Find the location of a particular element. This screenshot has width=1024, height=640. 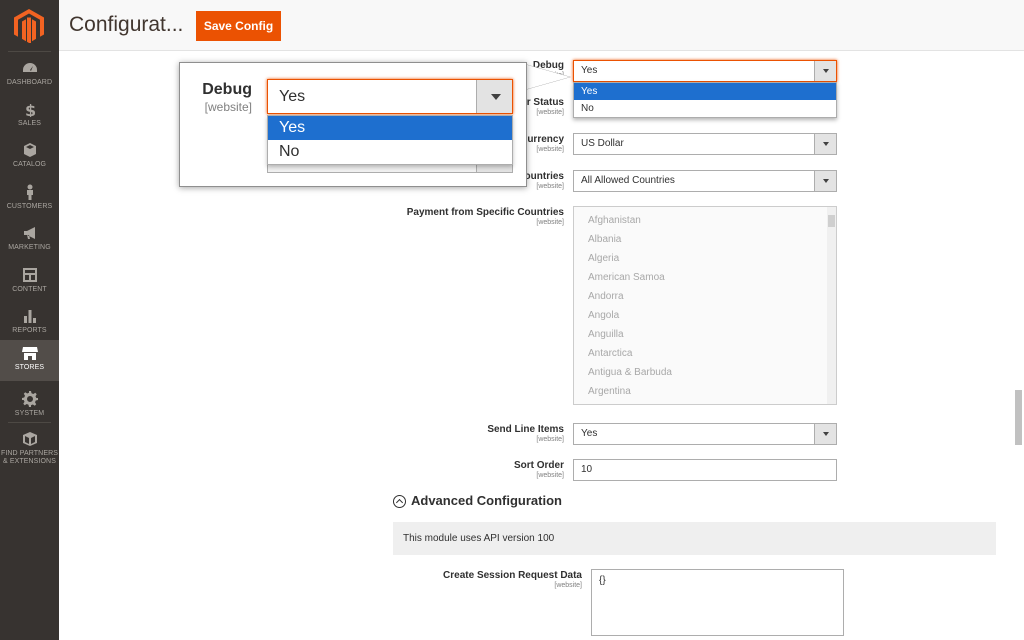

layout-icon is located at coordinates (29, 275).